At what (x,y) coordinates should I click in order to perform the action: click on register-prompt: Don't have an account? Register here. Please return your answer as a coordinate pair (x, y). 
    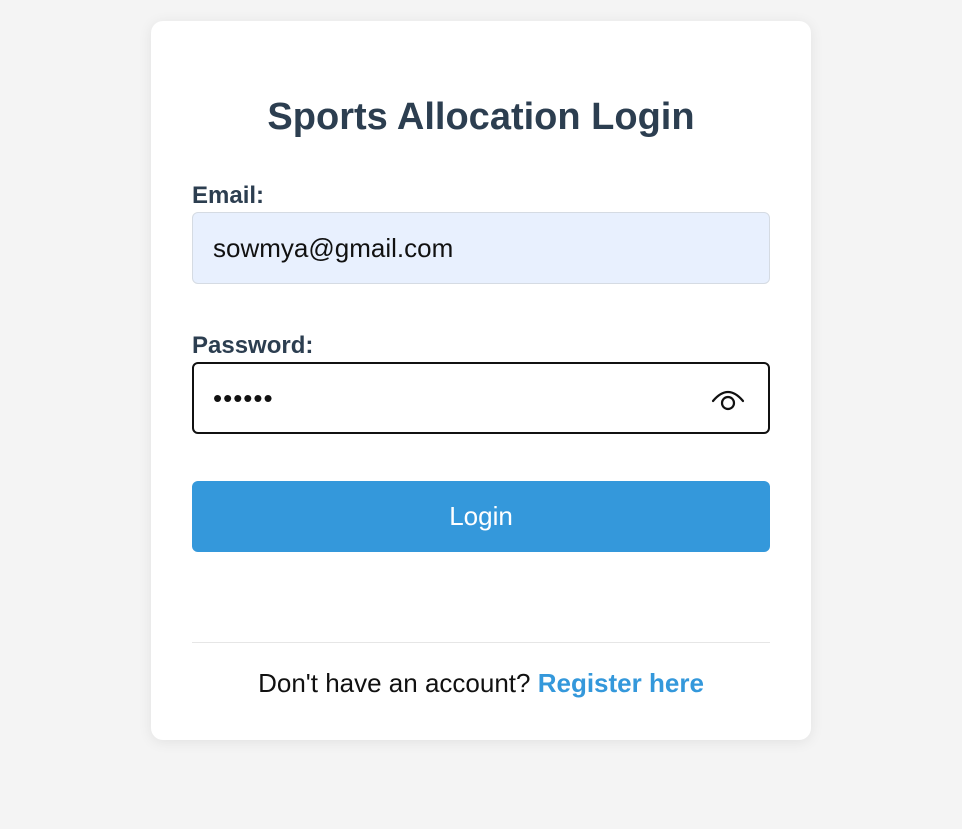
    Looking at the image, I should click on (481, 683).